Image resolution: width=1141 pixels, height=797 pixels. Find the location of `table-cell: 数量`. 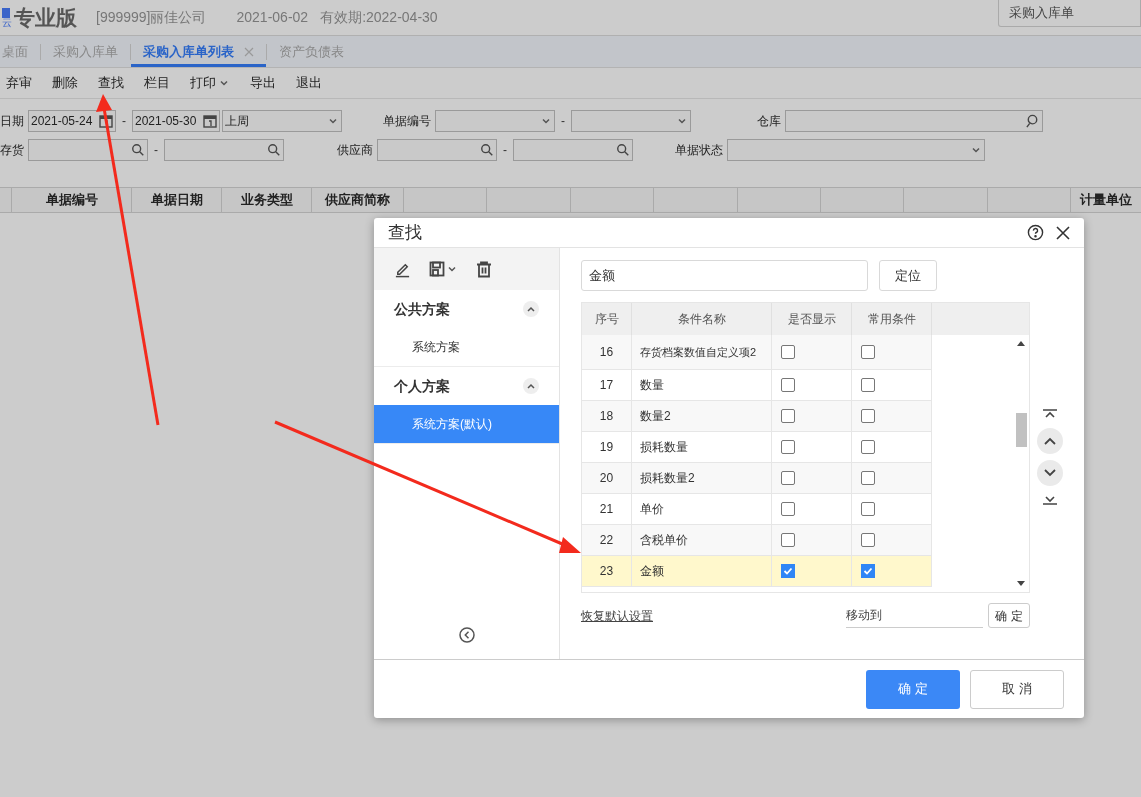

table-cell: 数量 is located at coordinates (702, 385).